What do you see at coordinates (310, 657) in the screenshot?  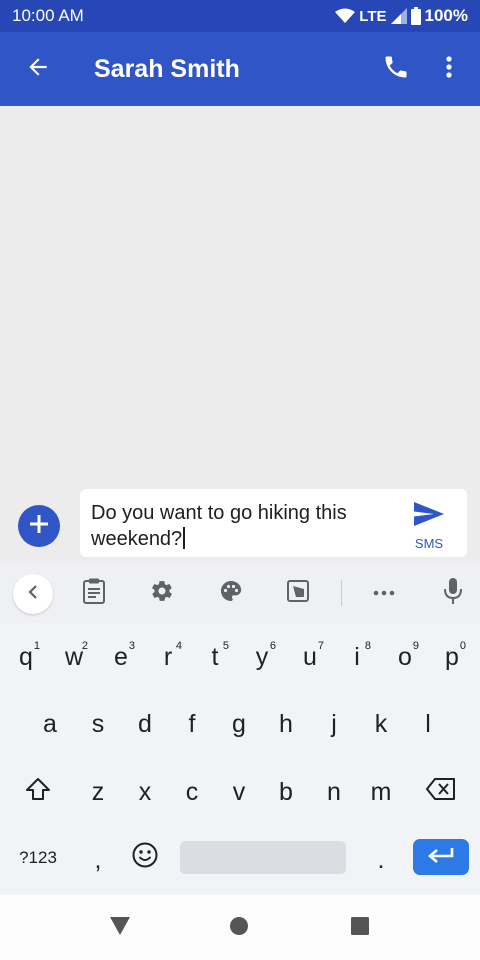 I see `key-u: u7` at bounding box center [310, 657].